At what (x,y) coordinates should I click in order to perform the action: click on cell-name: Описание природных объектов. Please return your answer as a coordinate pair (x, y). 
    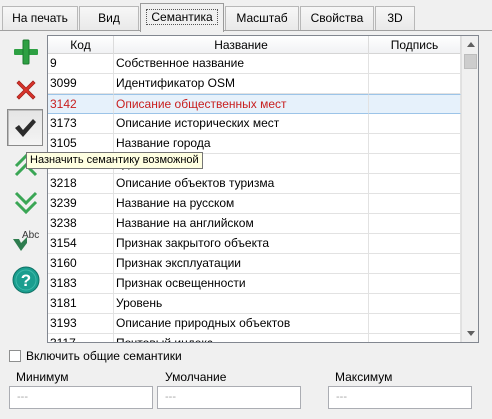
    Looking at the image, I should click on (241, 324).